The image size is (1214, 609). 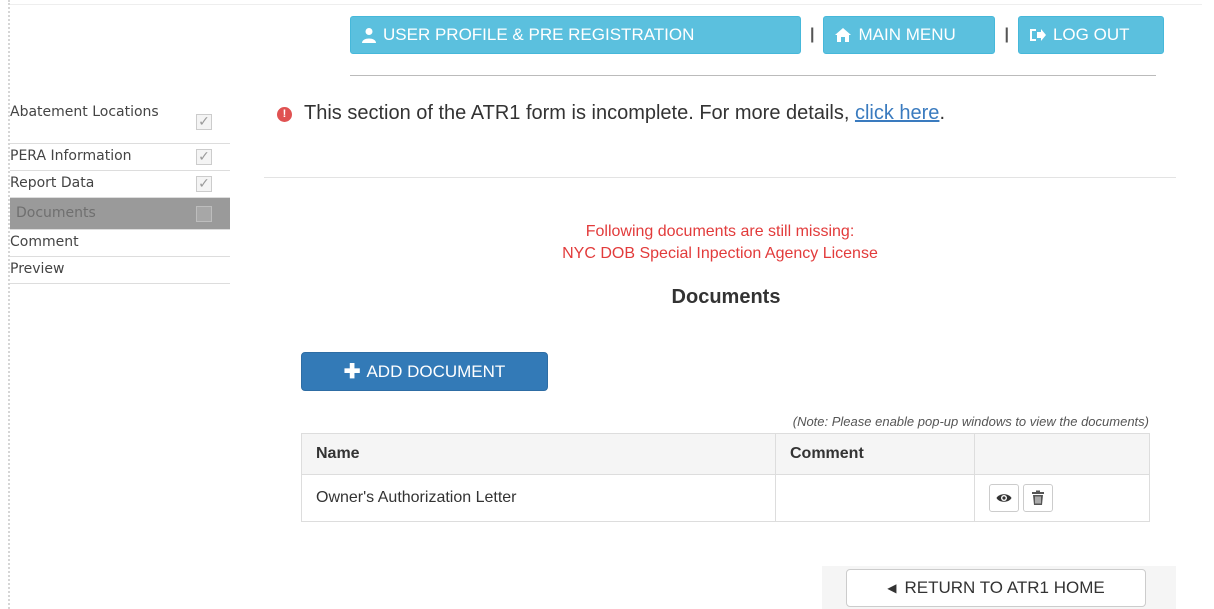 I want to click on missing-document-item: NYC DOB Special Inpection Agency License, so click(x=720, y=253).